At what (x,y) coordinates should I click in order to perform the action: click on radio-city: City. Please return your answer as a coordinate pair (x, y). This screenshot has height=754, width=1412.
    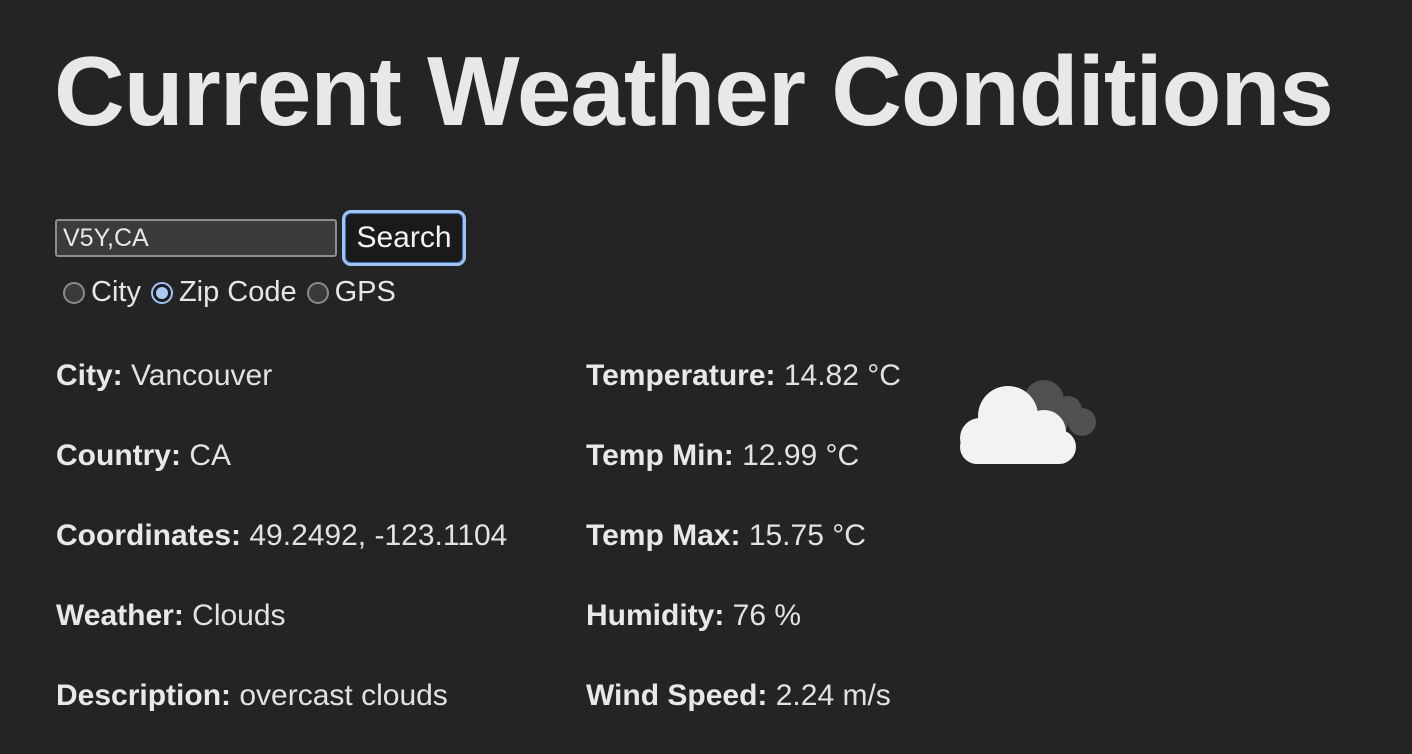
    Looking at the image, I should click on (102, 292).